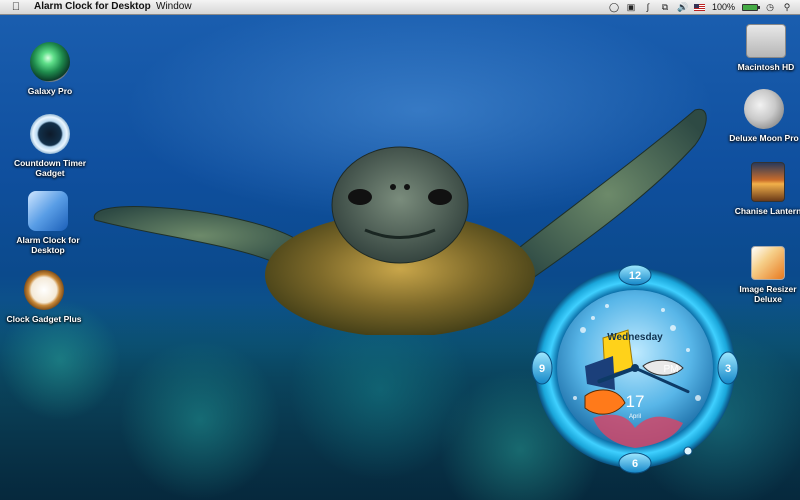 Image resolution: width=800 pixels, height=500 pixels. Describe the element at coordinates (614, 7) in the screenshot. I see `app-status-icon: ◯` at that location.